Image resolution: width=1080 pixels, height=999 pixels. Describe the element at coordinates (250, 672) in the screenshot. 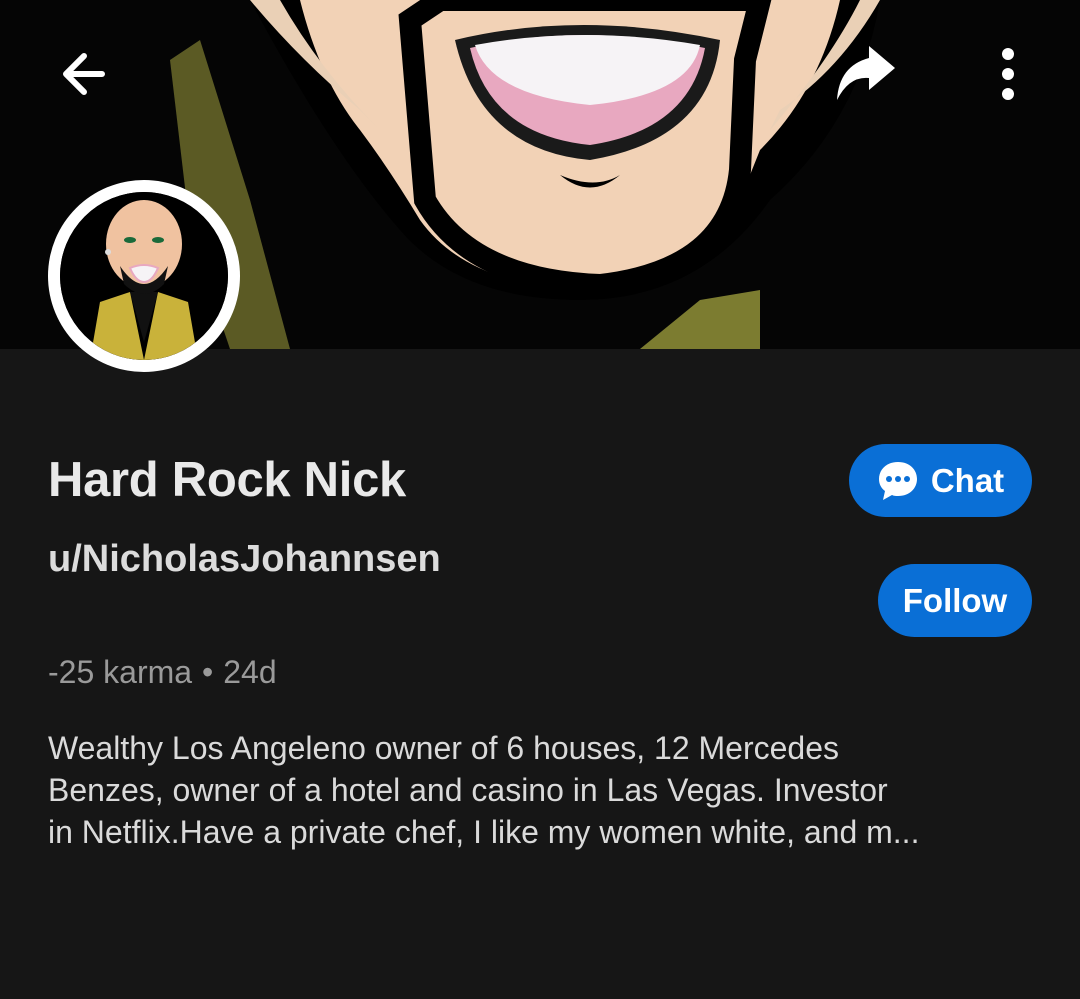

I see `account-age: 24d` at that location.